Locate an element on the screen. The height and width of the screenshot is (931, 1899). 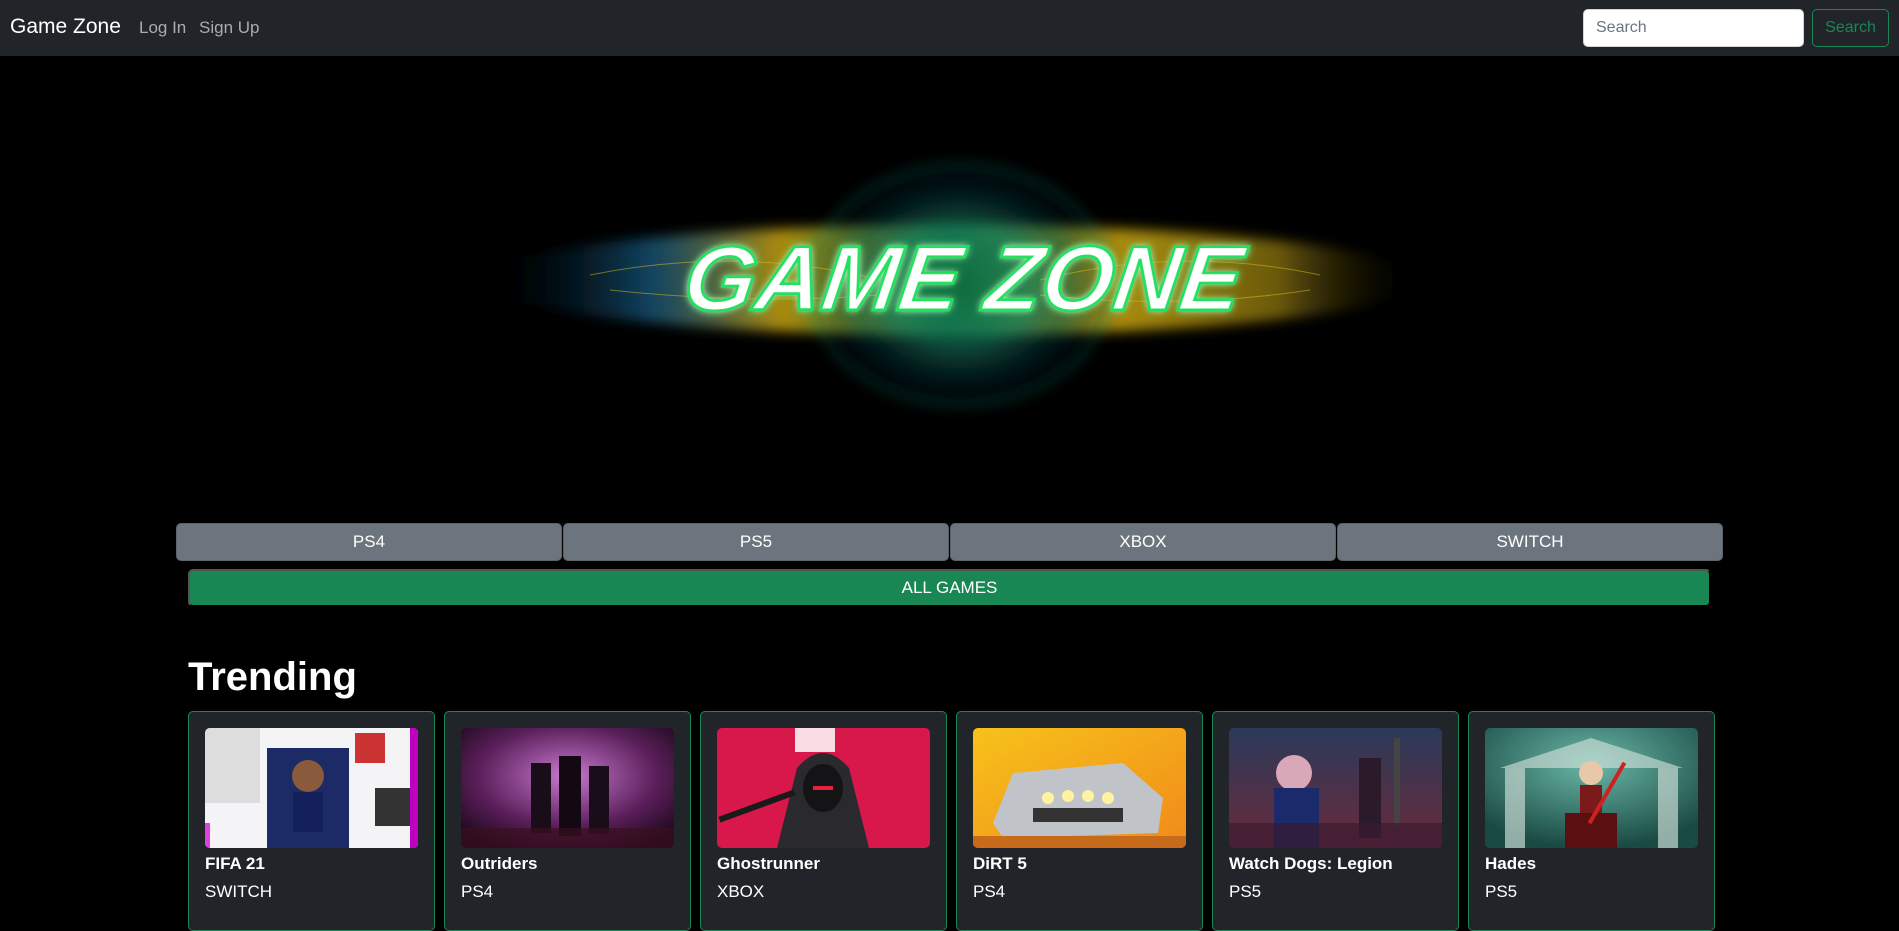
game-card: Ghostrunner XBOX is located at coordinates (823, 821).